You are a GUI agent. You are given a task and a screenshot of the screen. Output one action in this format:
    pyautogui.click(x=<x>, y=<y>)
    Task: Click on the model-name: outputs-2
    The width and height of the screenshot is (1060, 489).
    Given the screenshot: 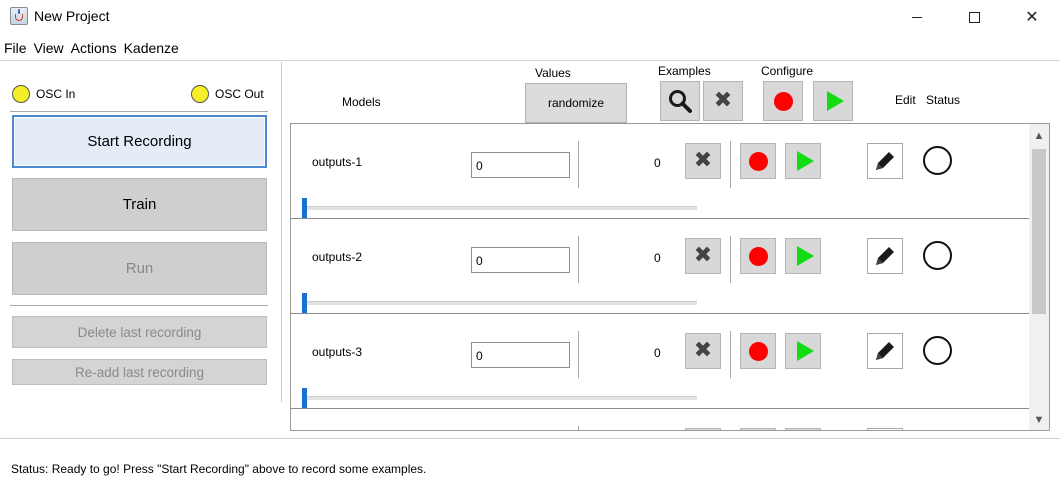 What is the action you would take?
    pyautogui.click(x=337, y=257)
    